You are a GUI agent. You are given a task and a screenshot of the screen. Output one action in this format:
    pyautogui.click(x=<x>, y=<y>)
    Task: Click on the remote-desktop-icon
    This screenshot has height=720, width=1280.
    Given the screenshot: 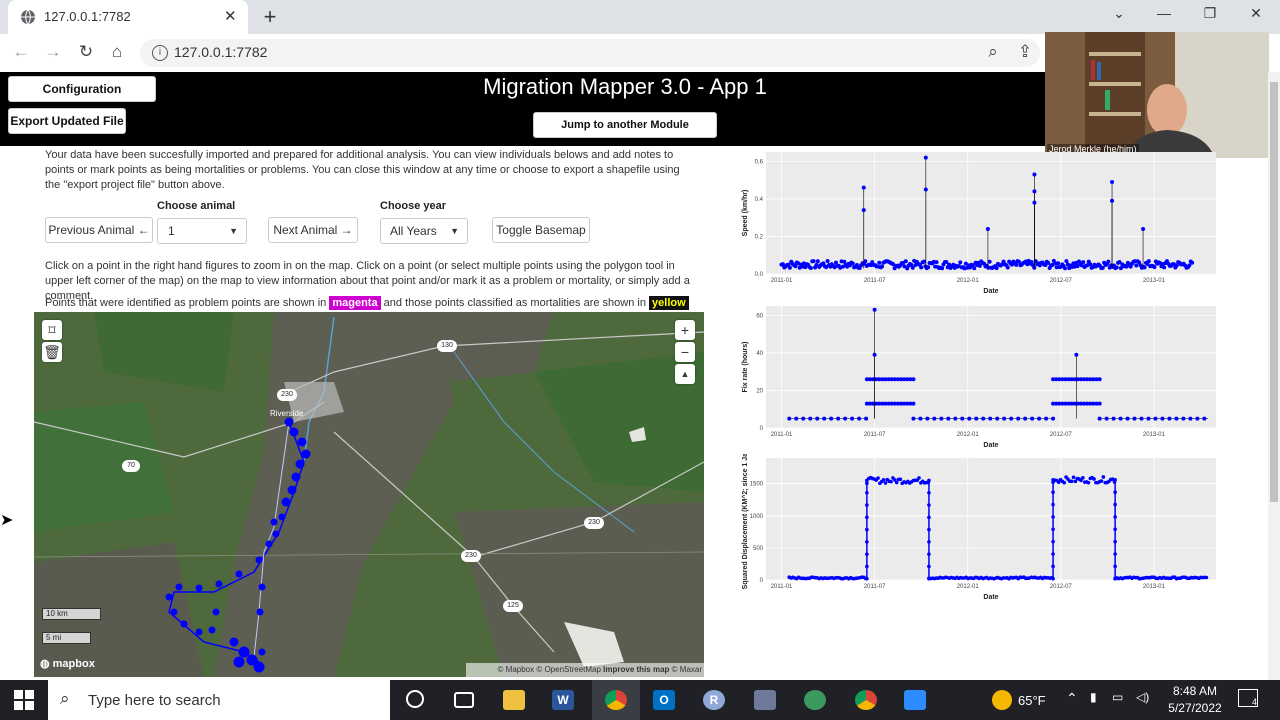 What is the action you would take?
    pyautogui.click(x=765, y=700)
    